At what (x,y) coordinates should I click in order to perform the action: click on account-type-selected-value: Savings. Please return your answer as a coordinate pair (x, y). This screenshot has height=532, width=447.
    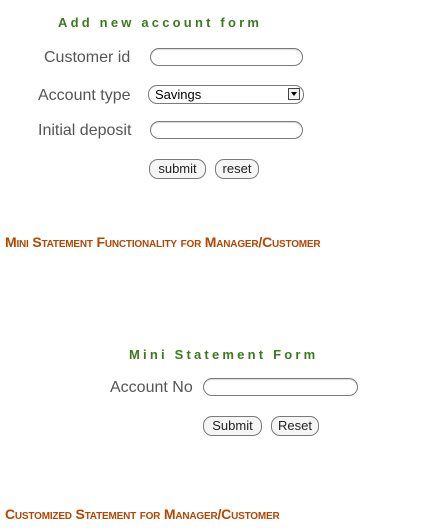
    Looking at the image, I should click on (178, 94).